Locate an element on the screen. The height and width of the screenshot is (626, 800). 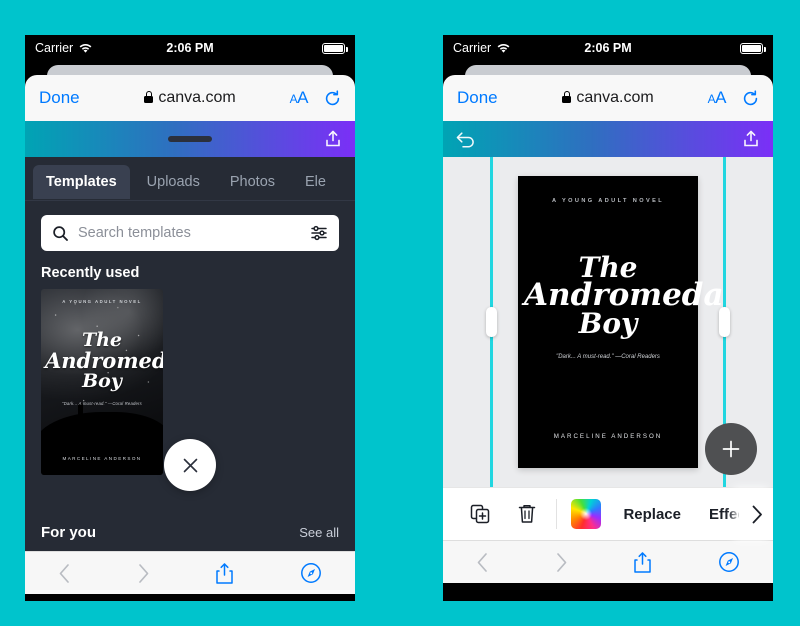
drag-handle is located at coordinates (190, 139).